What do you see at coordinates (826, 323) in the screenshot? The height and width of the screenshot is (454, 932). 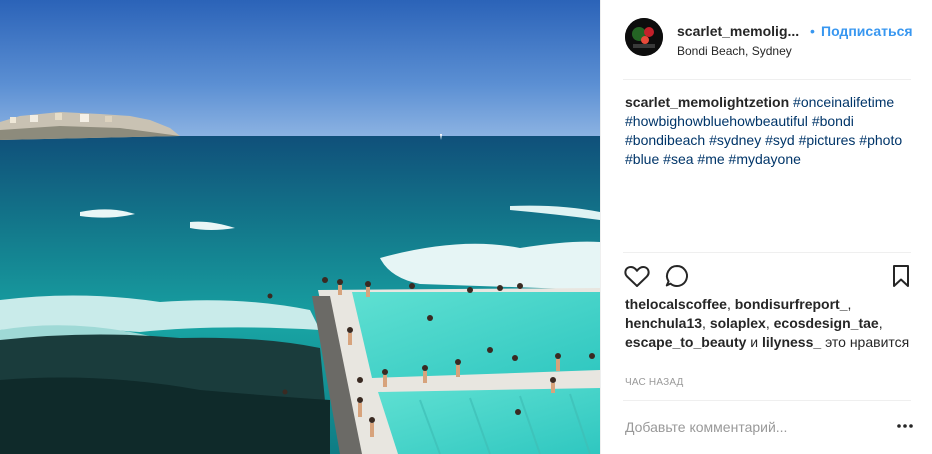 I see `like-user-link: ecosdesign_tae` at bounding box center [826, 323].